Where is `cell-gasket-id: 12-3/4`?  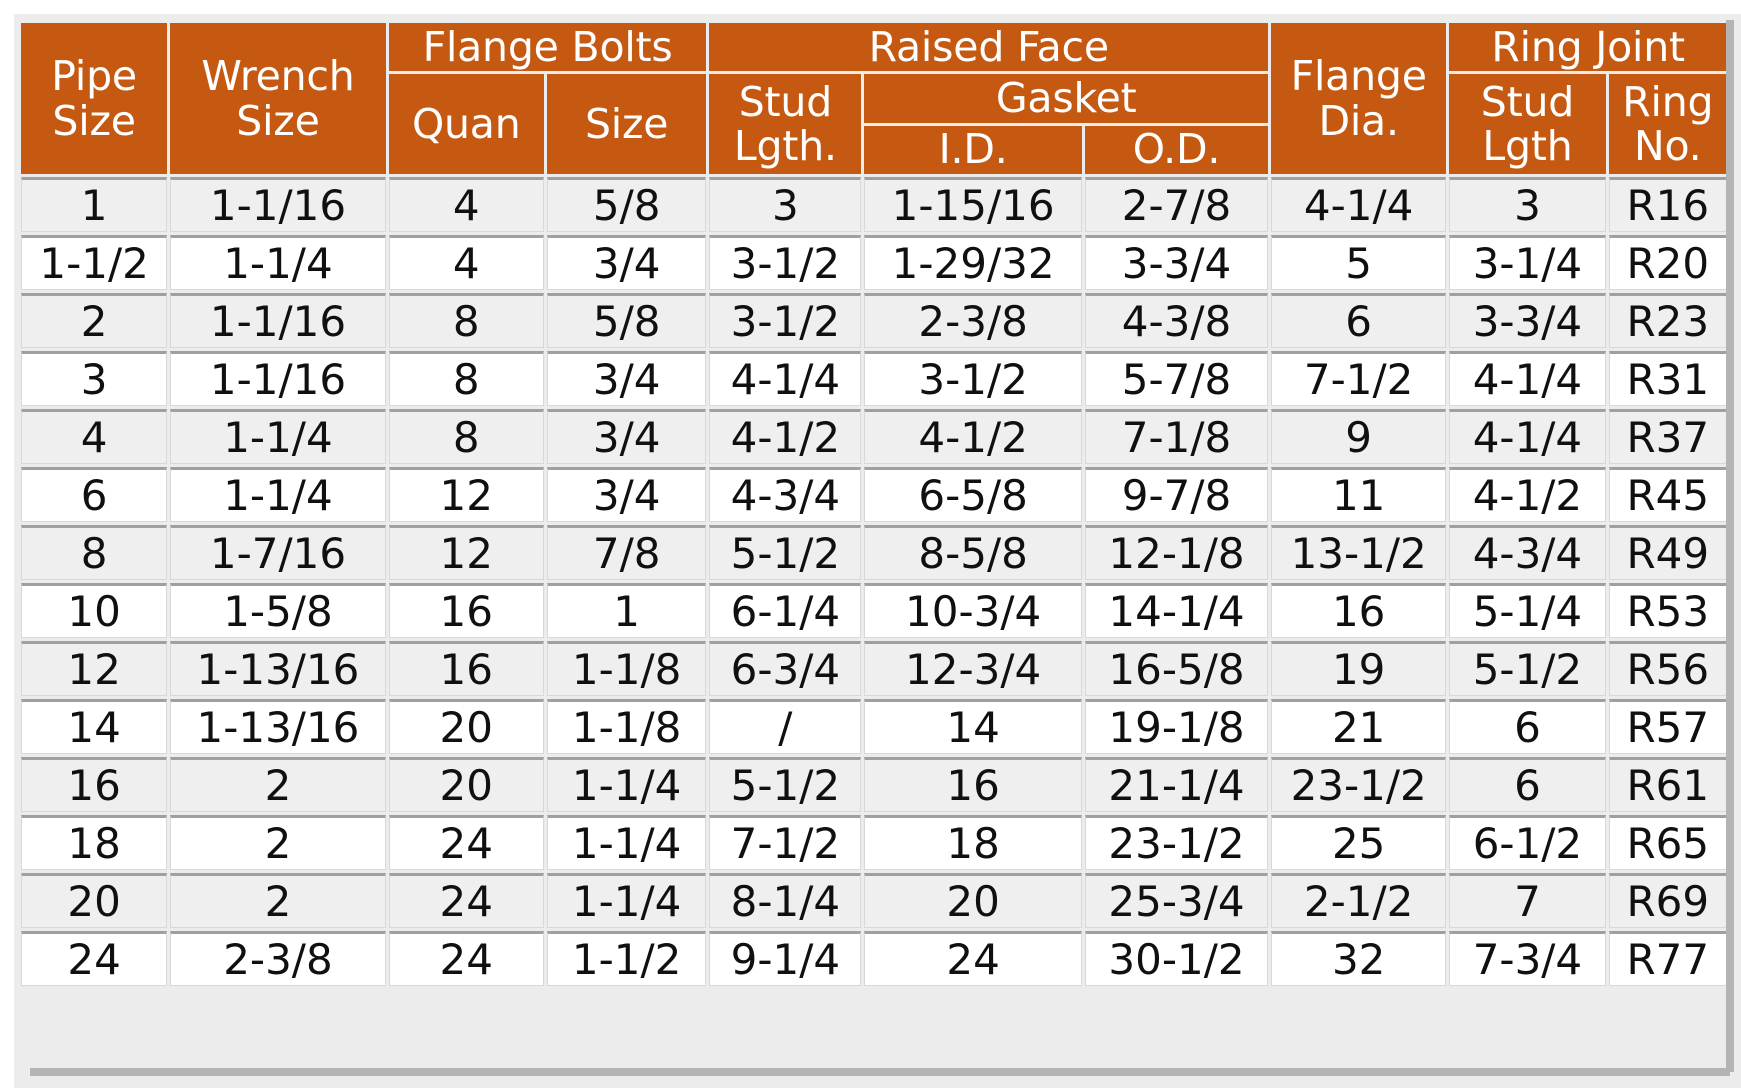
cell-gasket-id: 12-3/4 is located at coordinates (973, 668).